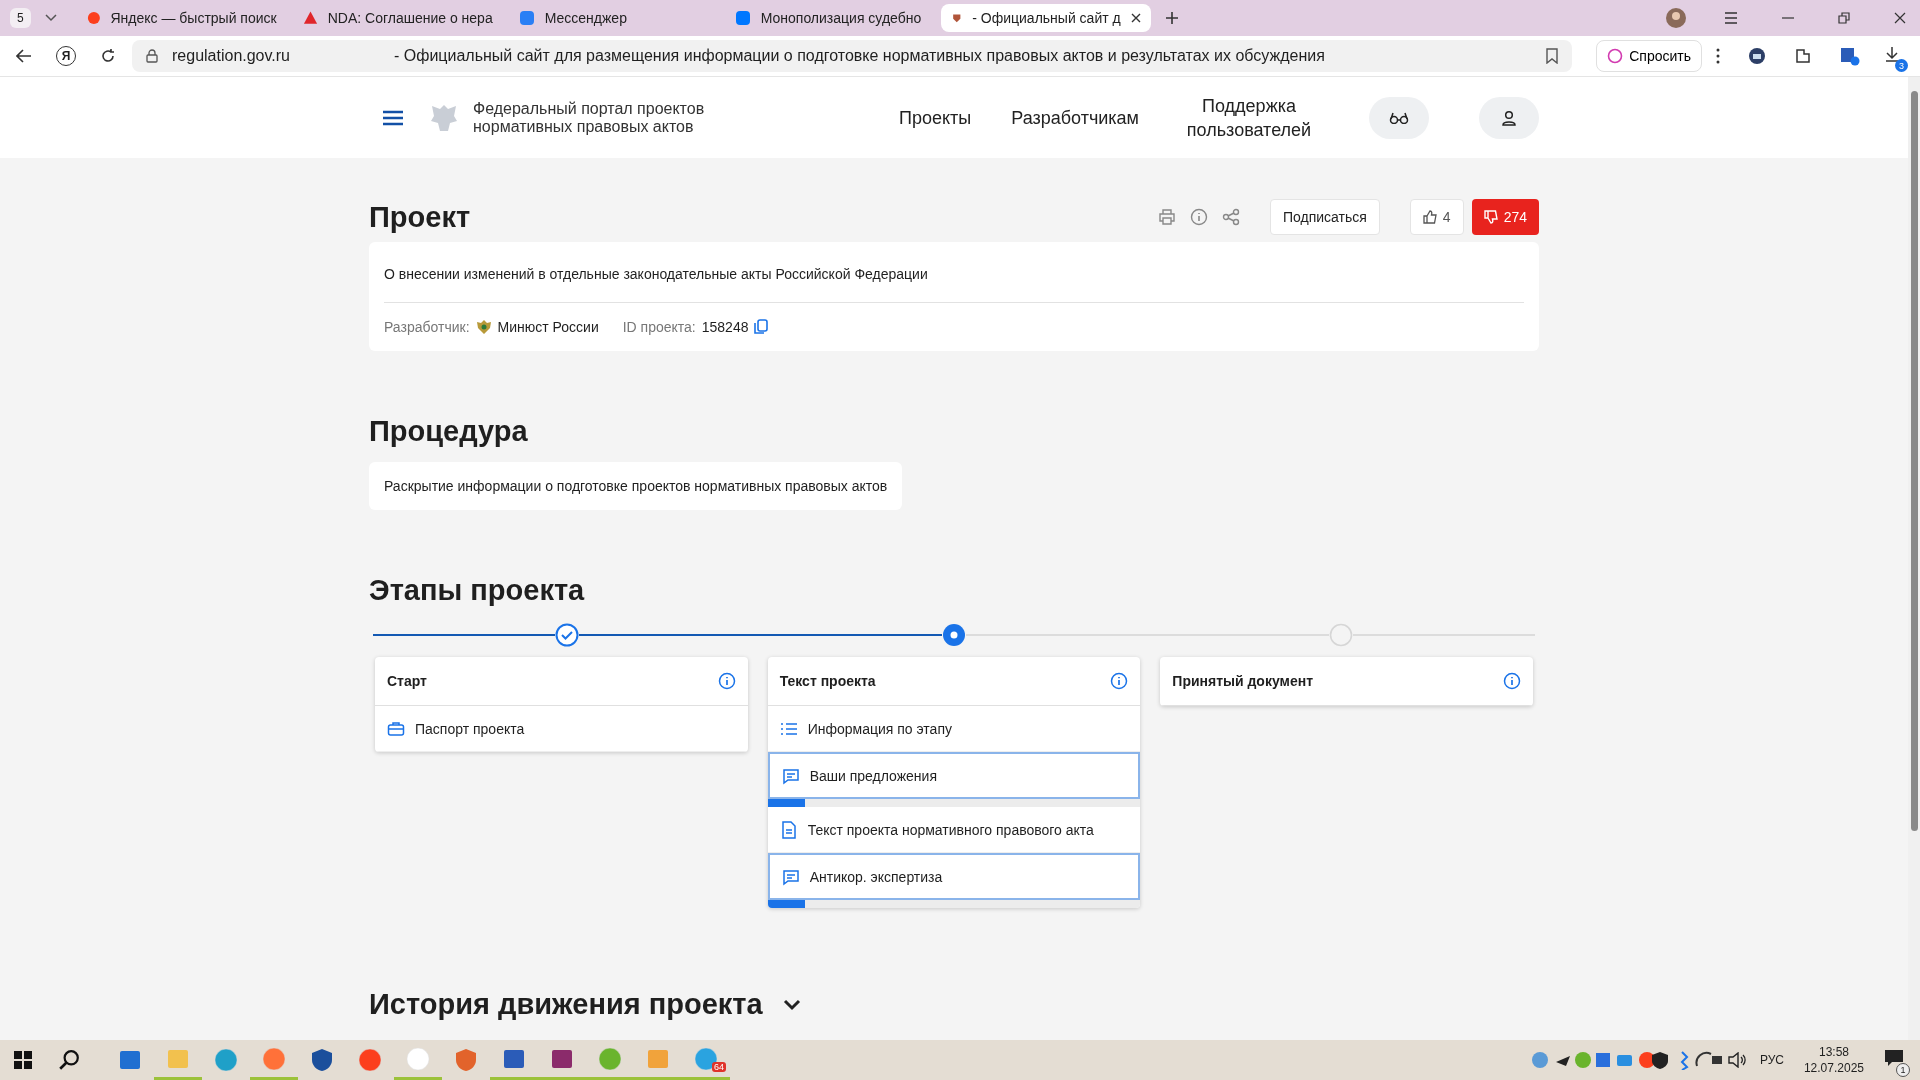  I want to click on browser-tab: Яндекс — быстрый поиск, so click(181, 18).